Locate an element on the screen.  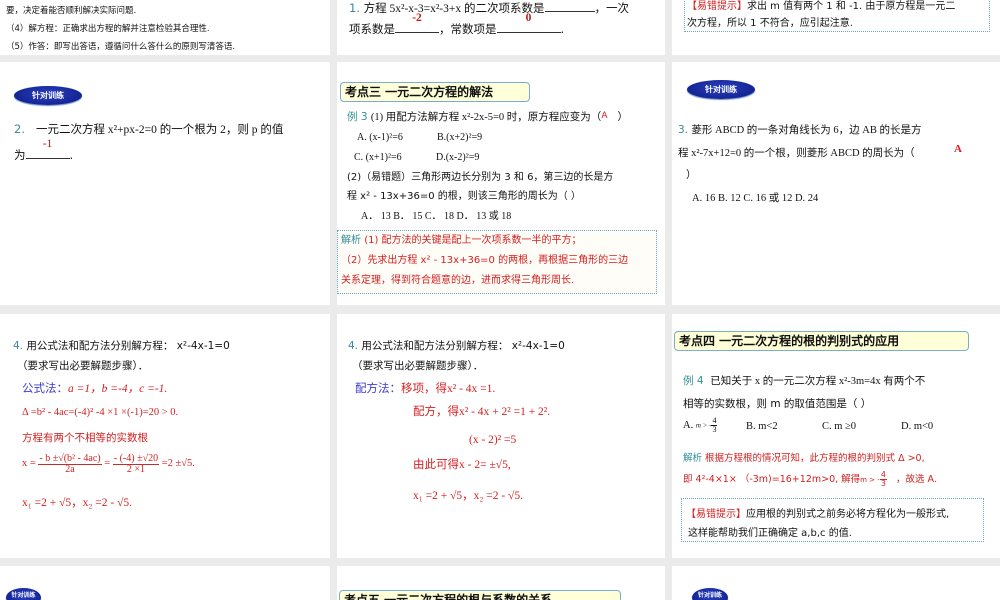
answer: -2 is located at coordinates (417, 18).